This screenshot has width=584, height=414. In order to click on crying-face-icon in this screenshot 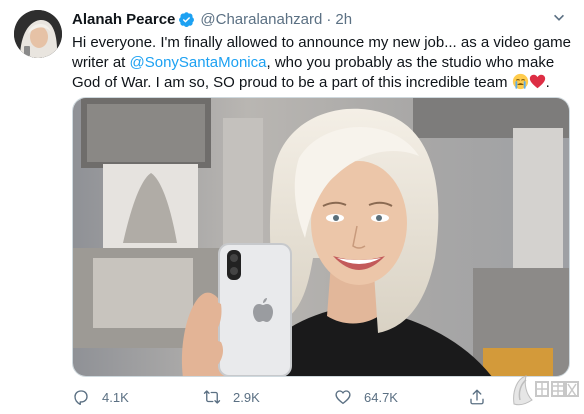, I will do `click(520, 81)`.